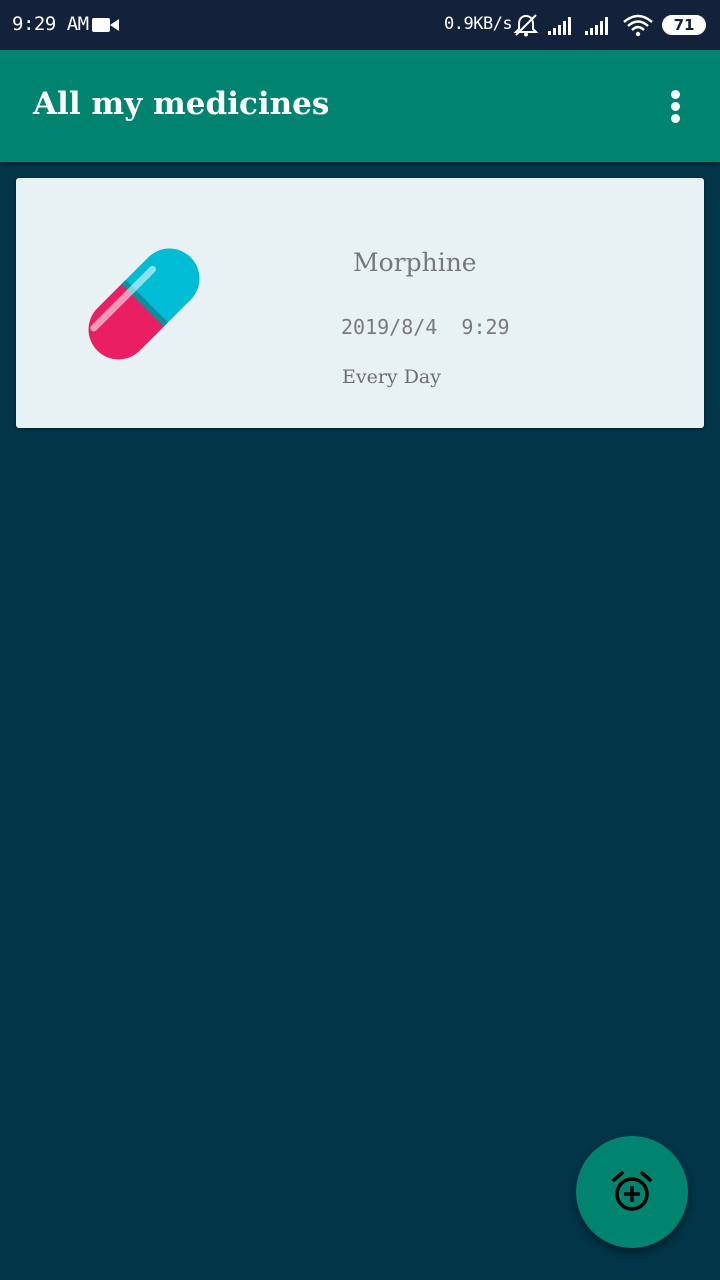 This screenshot has height=1280, width=720. What do you see at coordinates (105, 25) in the screenshot?
I see `video-camera-icon` at bounding box center [105, 25].